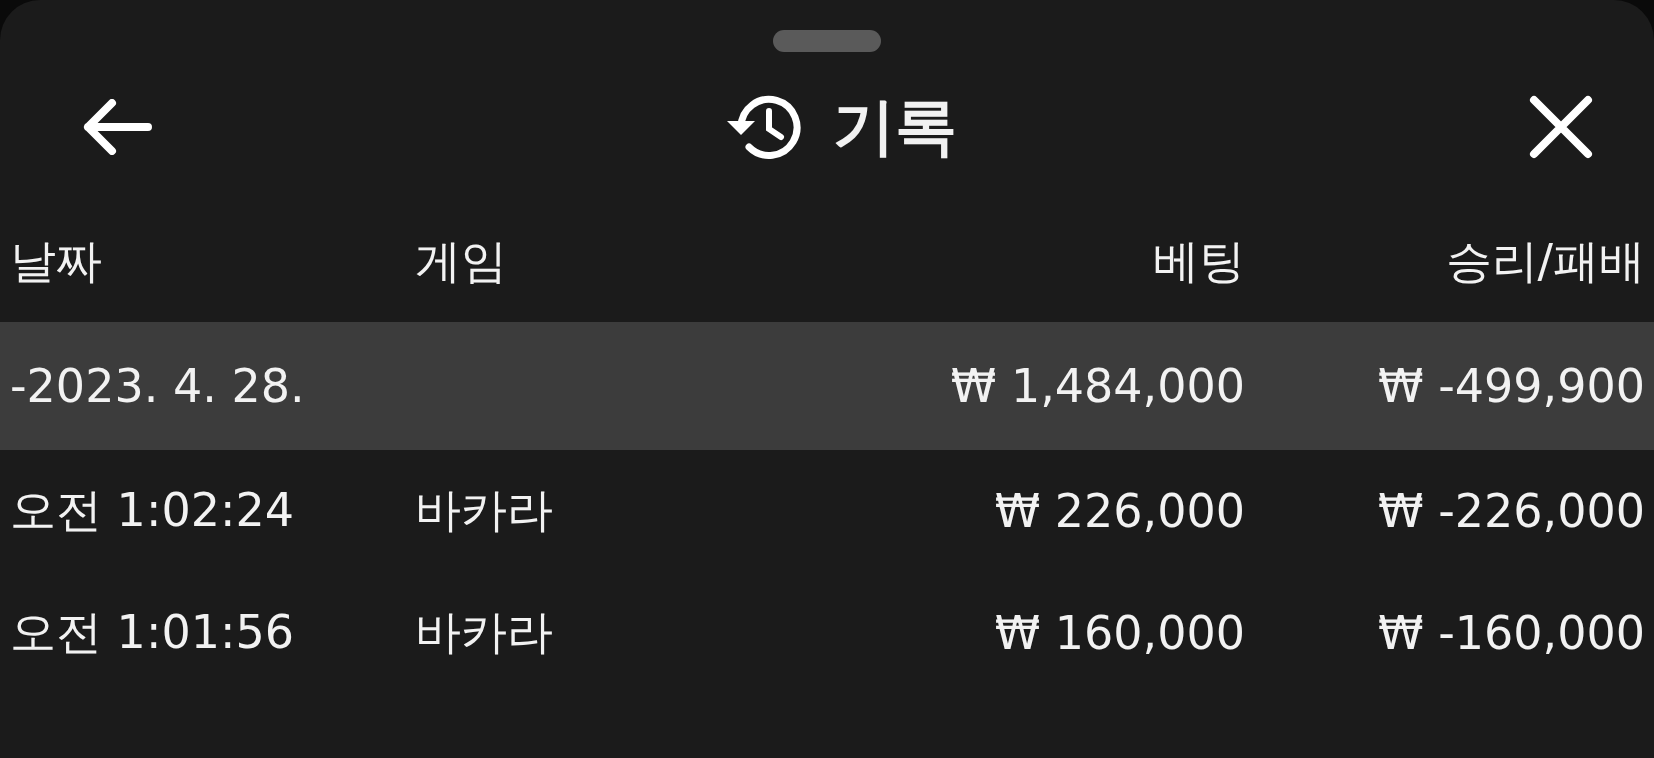  I want to click on time-cell-text: 오전 1:02:24, so click(152, 510).